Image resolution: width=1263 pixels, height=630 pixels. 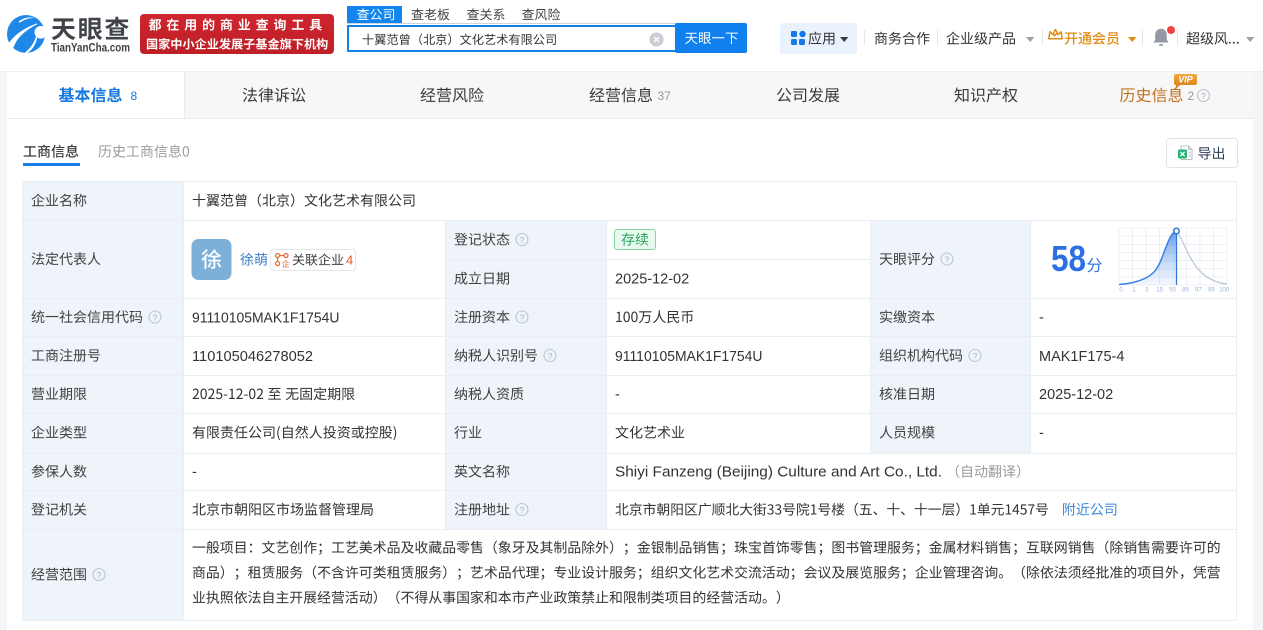 I want to click on svg-text: 2, so click(x=1191, y=96).